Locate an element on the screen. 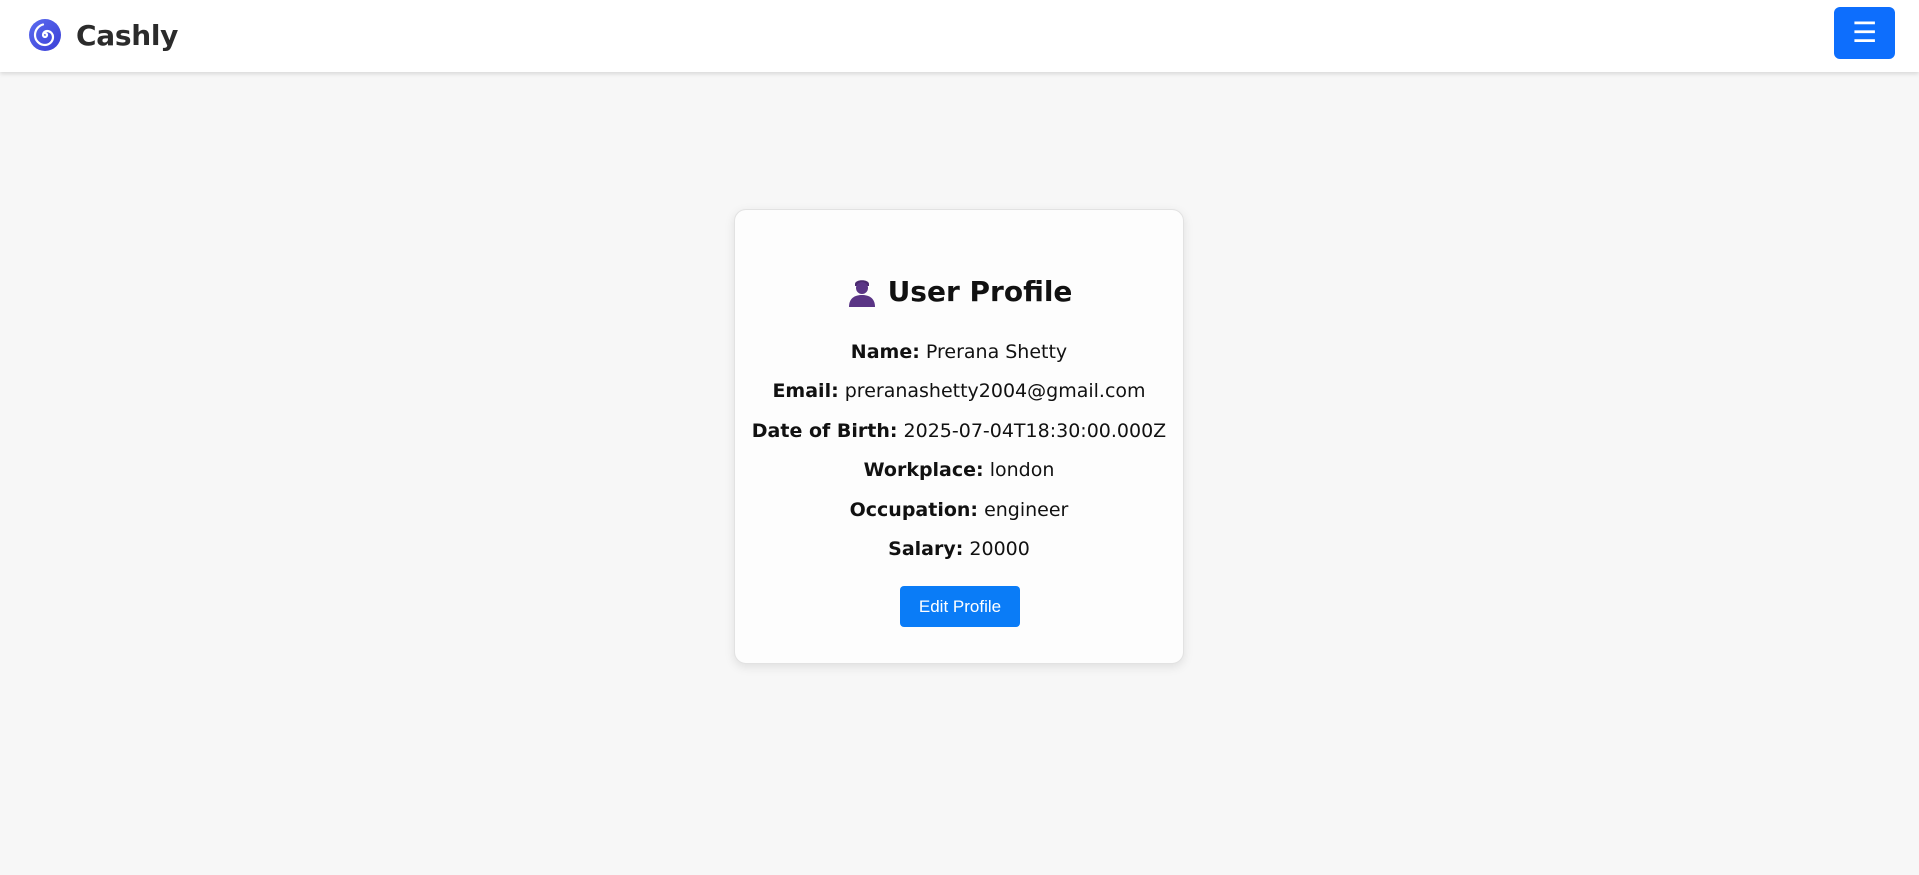 The width and height of the screenshot is (1919, 875). field-label: Date of Birth: is located at coordinates (824, 431).